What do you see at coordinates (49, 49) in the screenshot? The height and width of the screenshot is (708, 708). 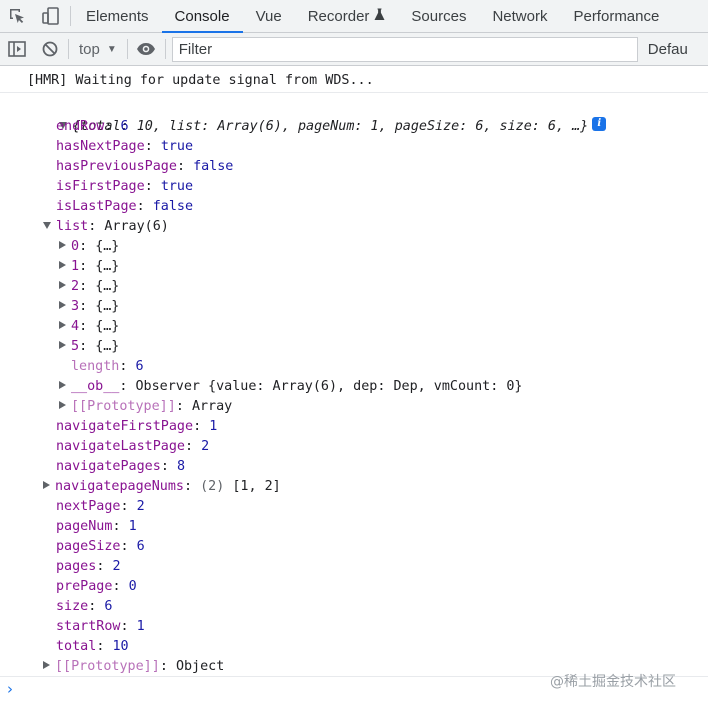 I see `clear-console-icon` at bounding box center [49, 49].